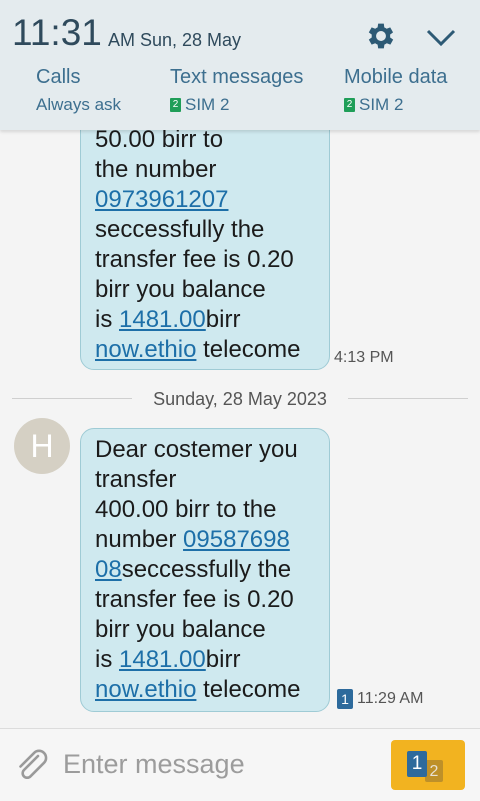 This screenshot has height=801, width=480. What do you see at coordinates (139, 539) in the screenshot?
I see `number-prefix: number` at bounding box center [139, 539].